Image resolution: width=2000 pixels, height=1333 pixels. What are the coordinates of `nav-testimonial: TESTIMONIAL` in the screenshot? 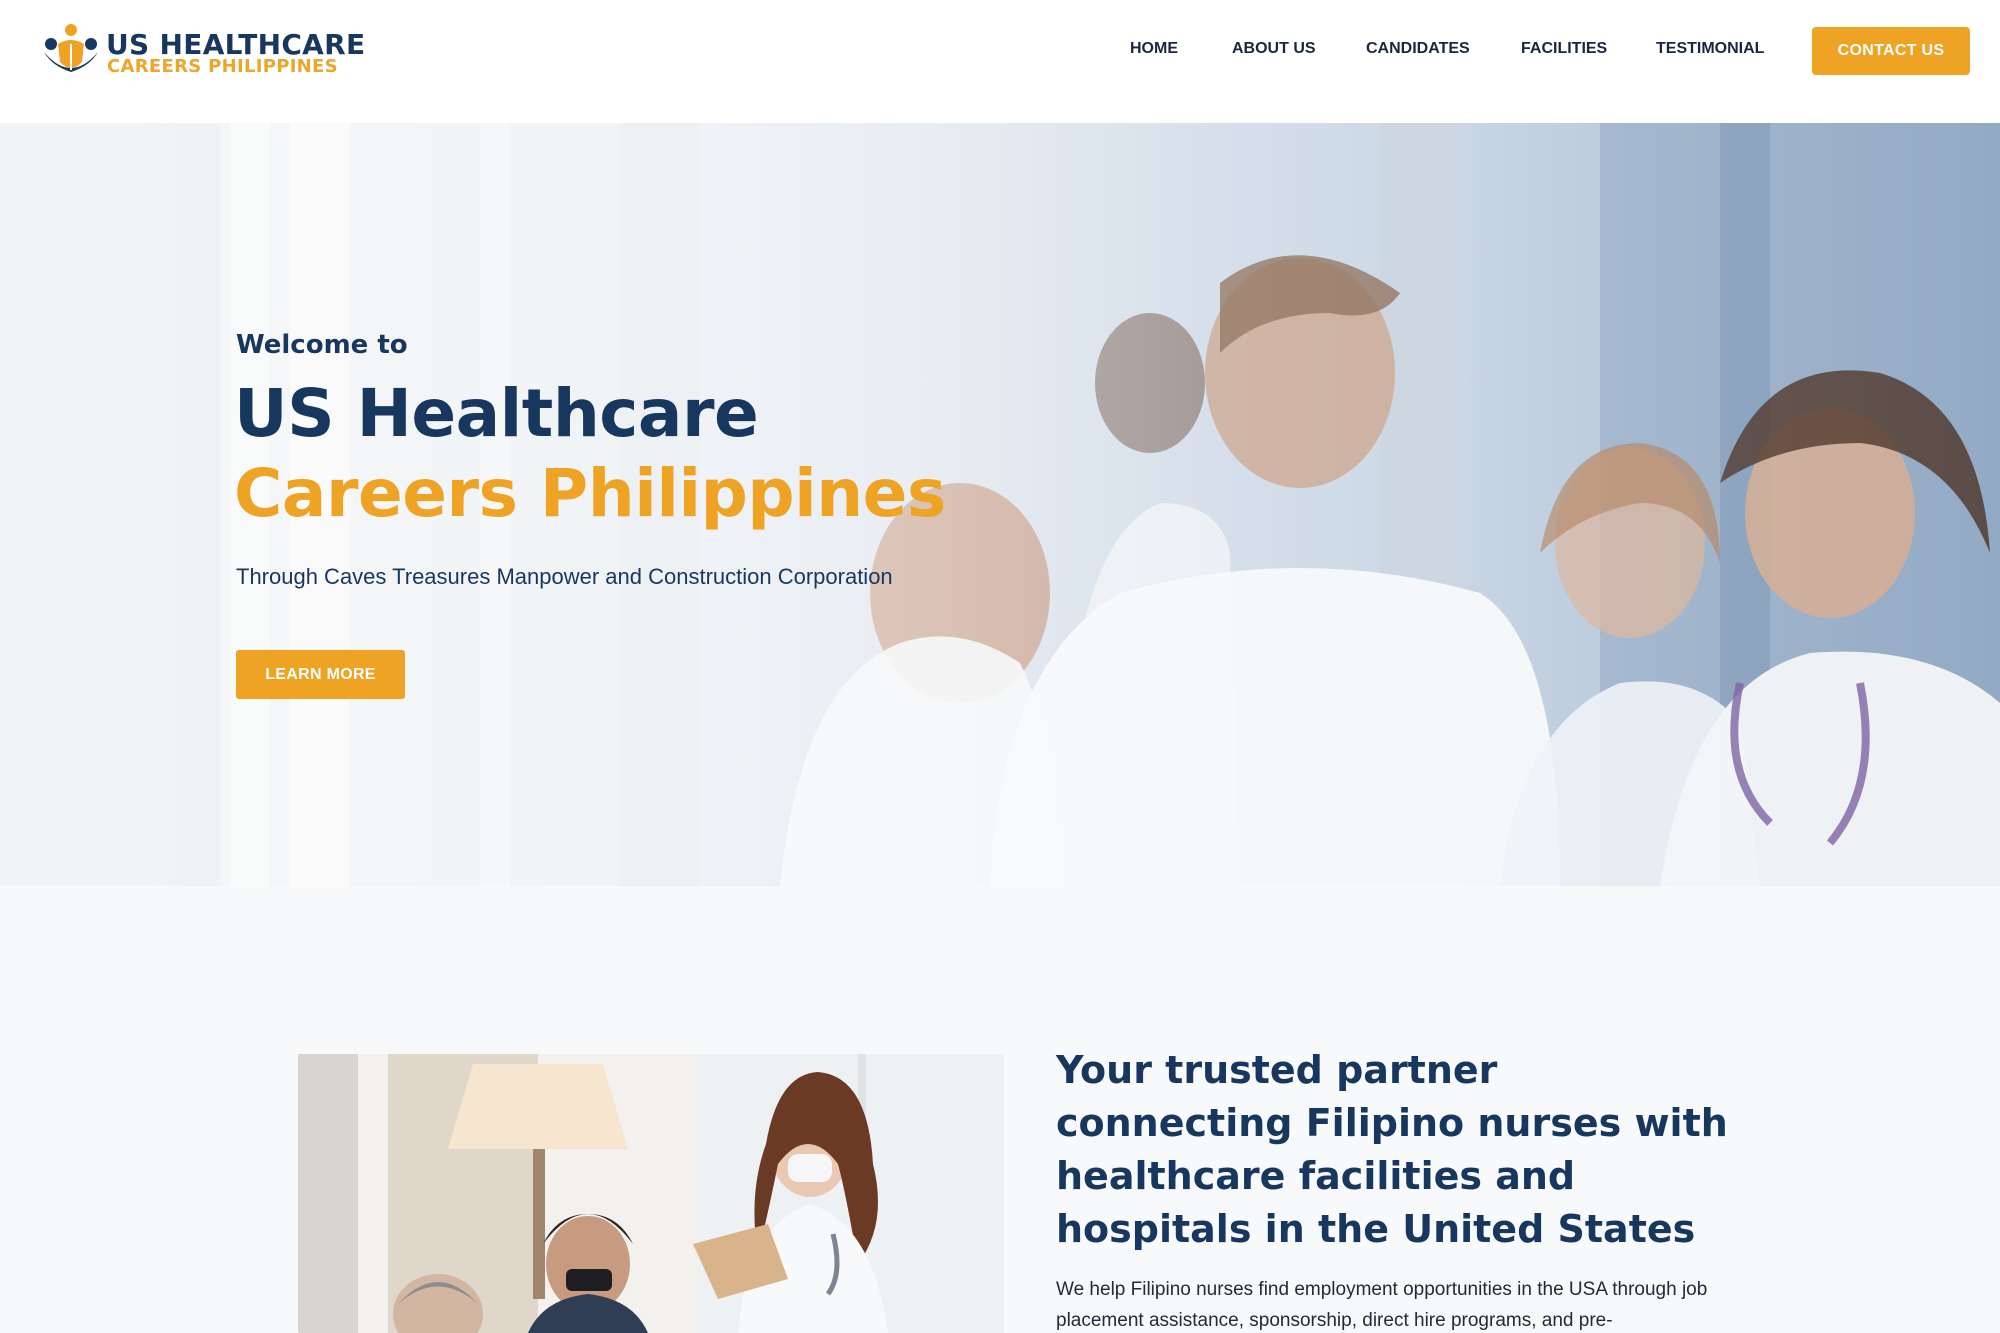 It's located at (1710, 51).